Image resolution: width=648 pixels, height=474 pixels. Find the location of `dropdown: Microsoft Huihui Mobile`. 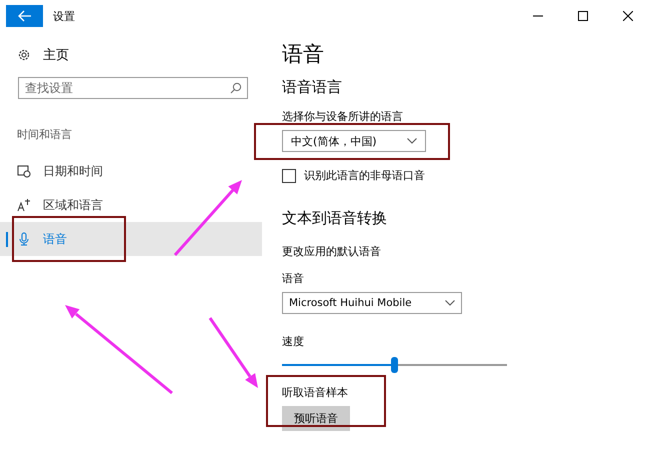

dropdown: Microsoft Huihui Mobile is located at coordinates (372, 303).